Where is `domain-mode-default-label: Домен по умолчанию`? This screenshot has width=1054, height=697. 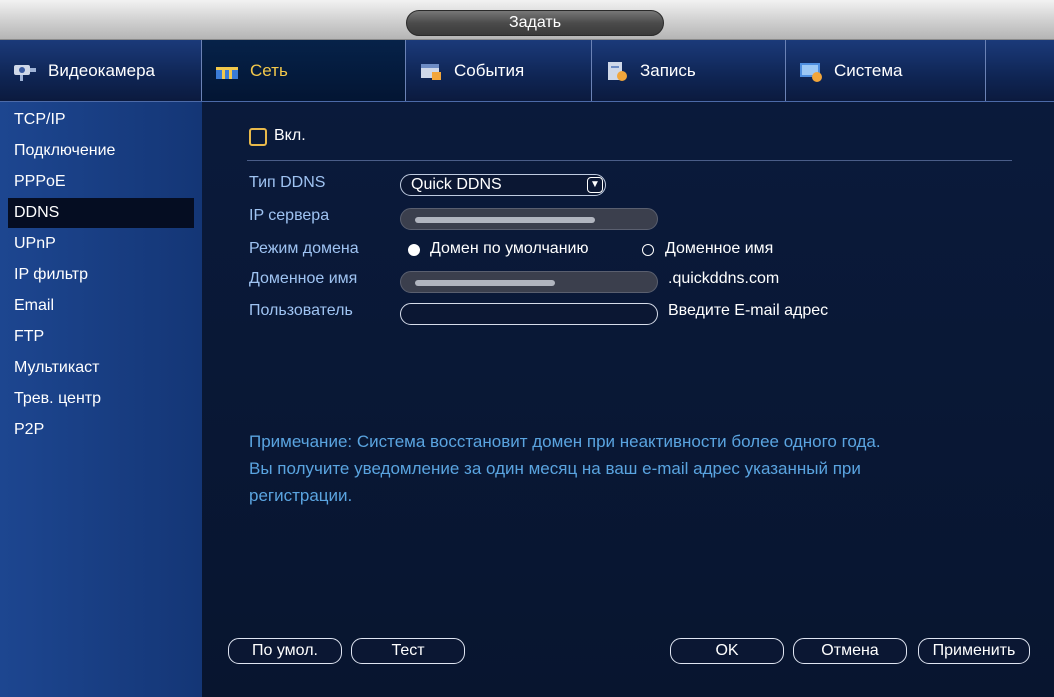
domain-mode-default-label: Домен по умолчанию is located at coordinates (509, 248).